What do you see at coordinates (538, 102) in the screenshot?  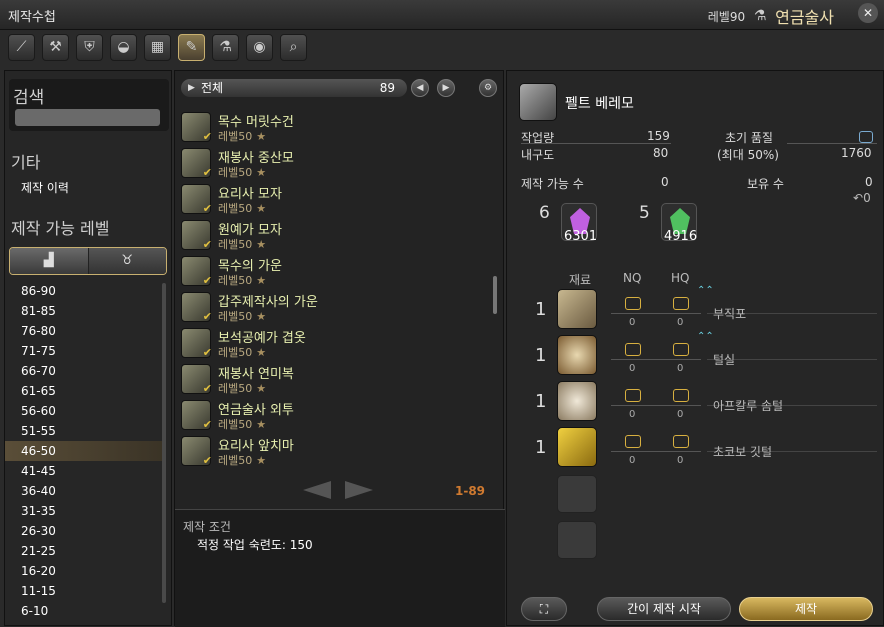 I see `felt-beret-item-icon` at bounding box center [538, 102].